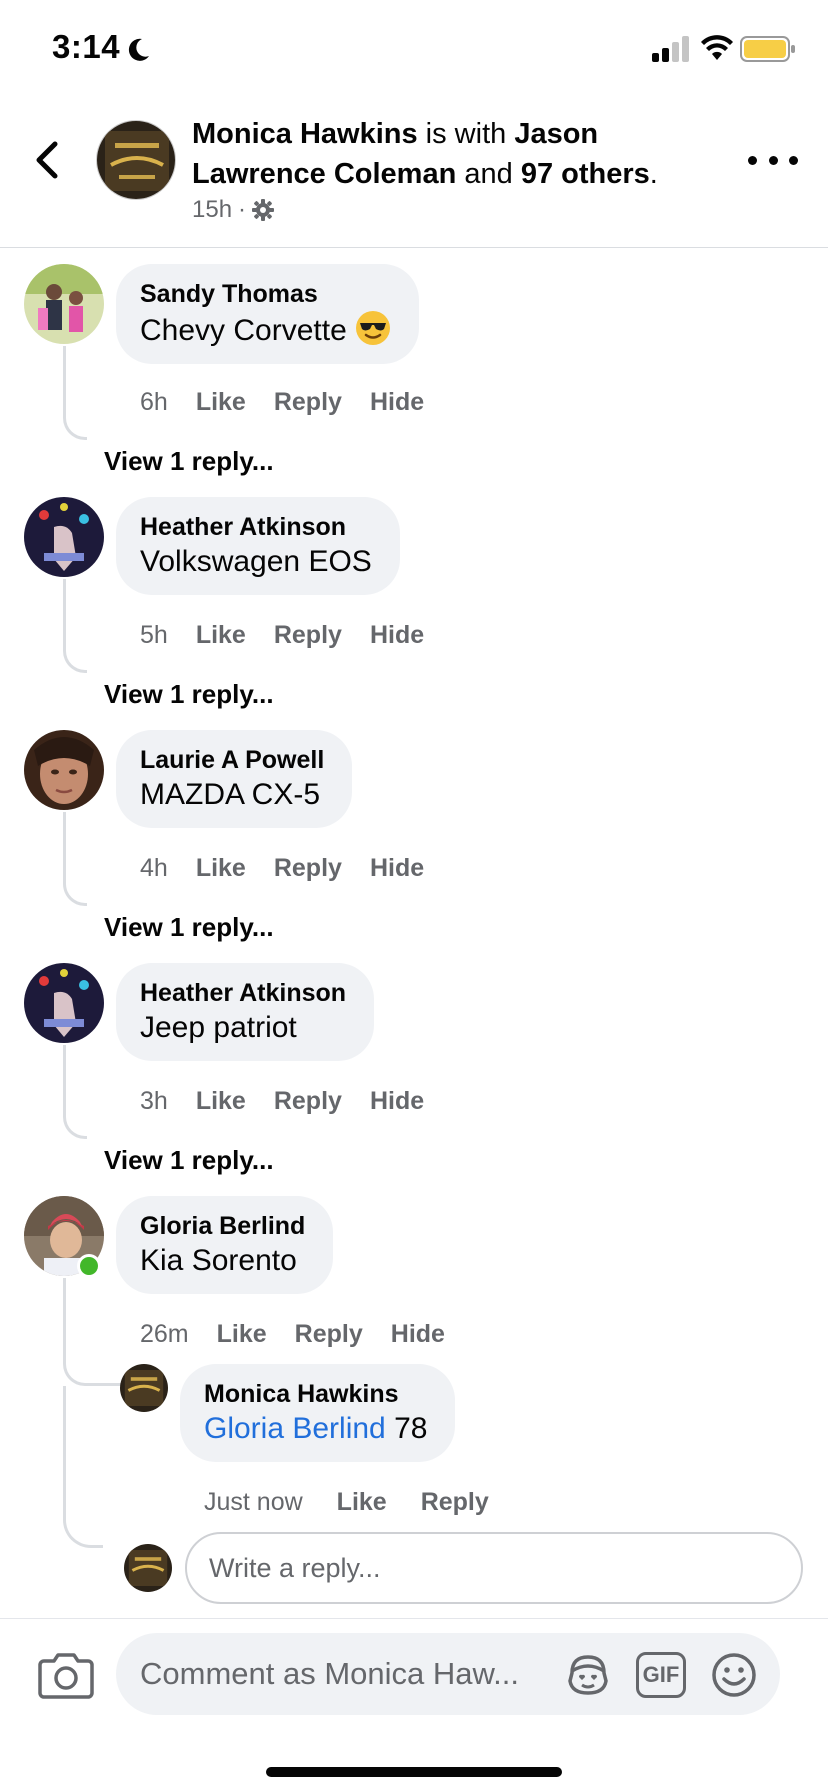 This screenshot has height=1792, width=828. What do you see at coordinates (773, 160) in the screenshot?
I see `more-options-button` at bounding box center [773, 160].